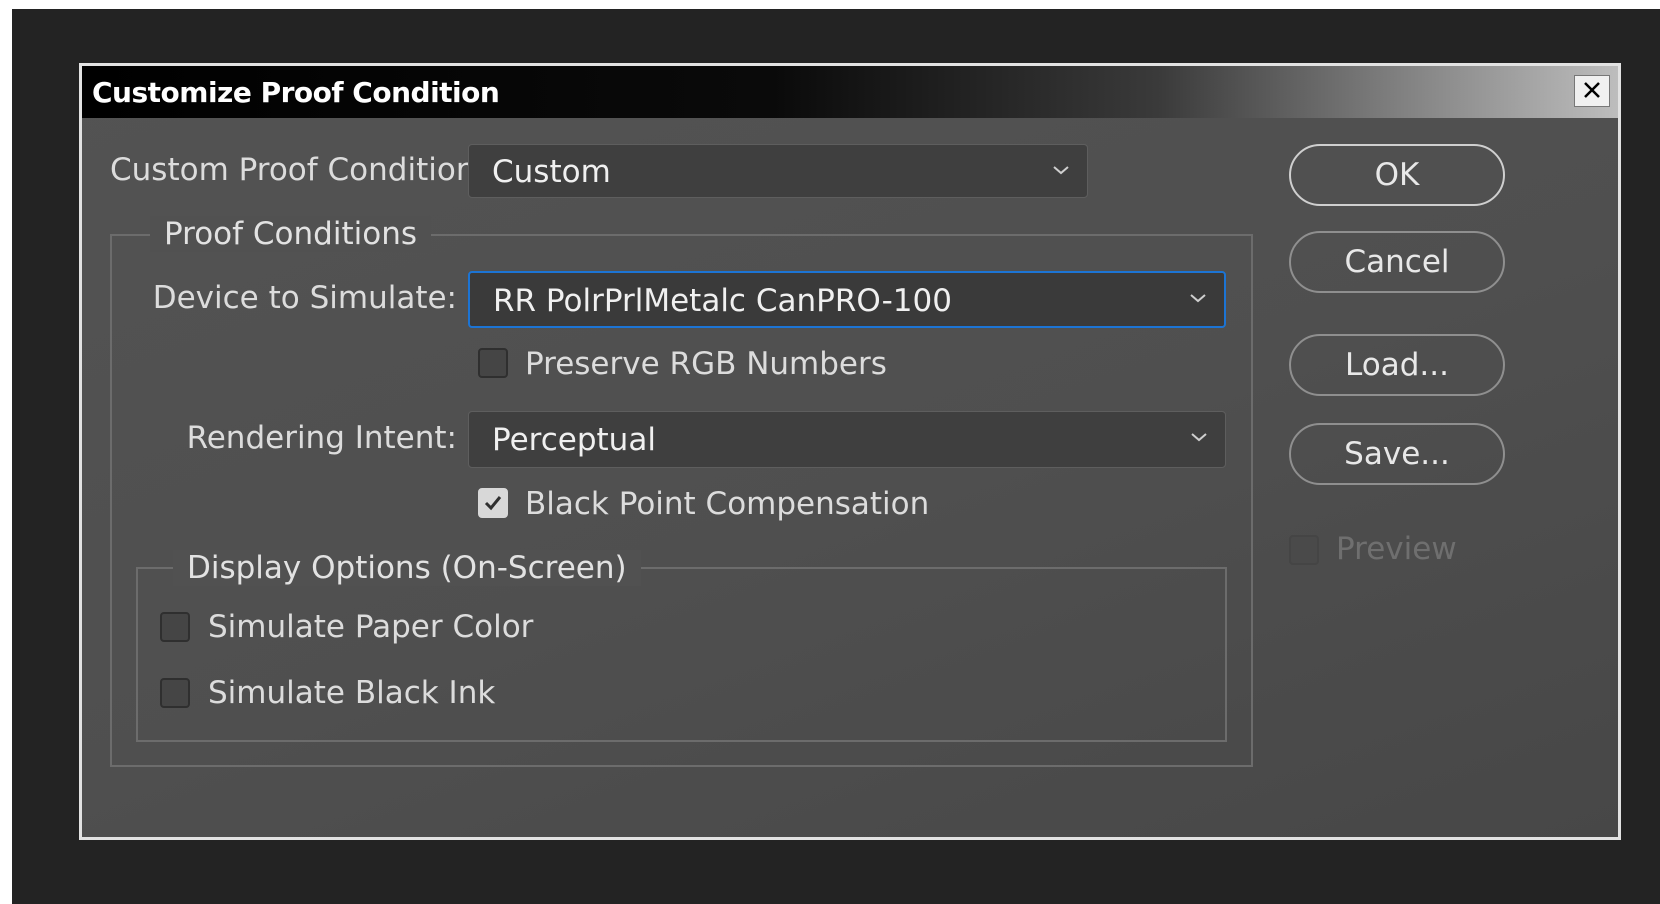  I want to click on display-options-legend: Display Options (On-Screen), so click(407, 568).